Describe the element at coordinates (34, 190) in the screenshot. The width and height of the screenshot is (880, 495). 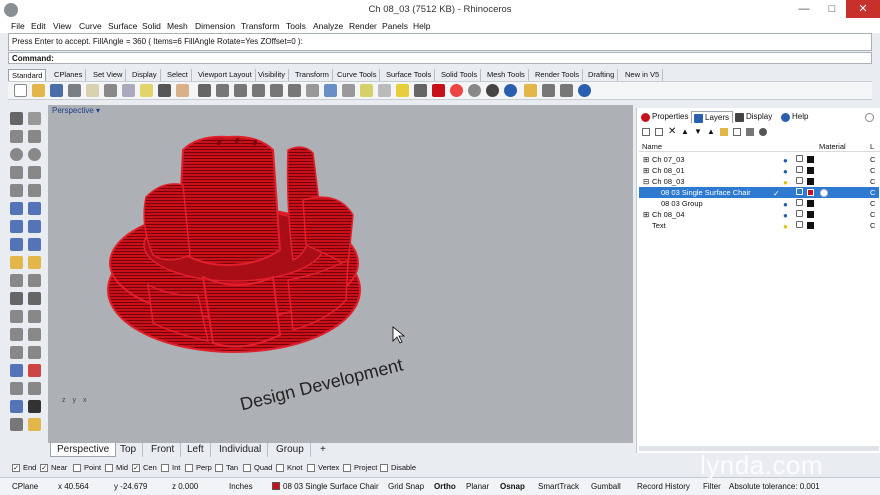
I see `free-form-icon` at that location.